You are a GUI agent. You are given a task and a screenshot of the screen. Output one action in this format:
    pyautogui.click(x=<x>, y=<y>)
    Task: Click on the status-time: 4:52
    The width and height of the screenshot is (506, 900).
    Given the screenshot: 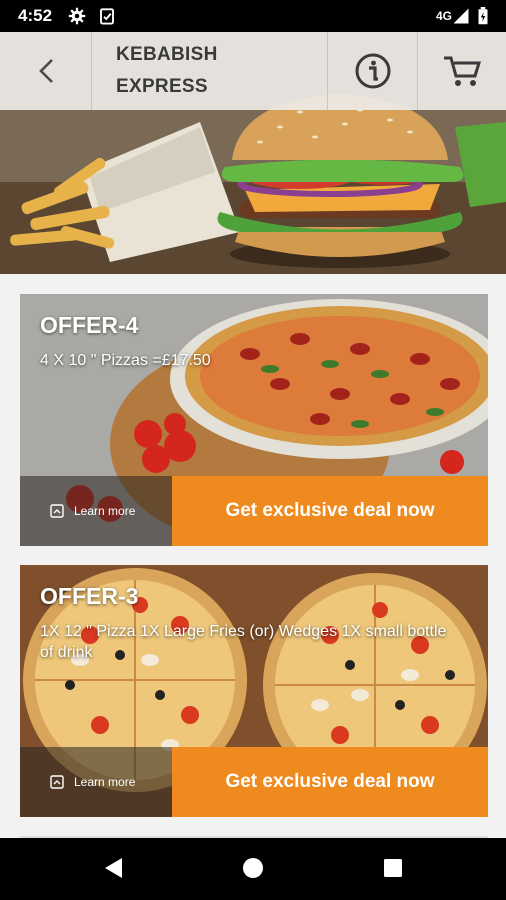 What is the action you would take?
    pyautogui.click(x=35, y=15)
    